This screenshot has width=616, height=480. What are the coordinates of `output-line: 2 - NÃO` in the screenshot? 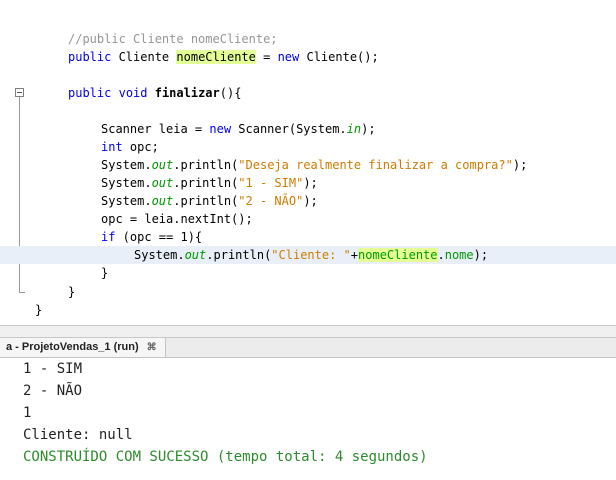 It's located at (53, 391).